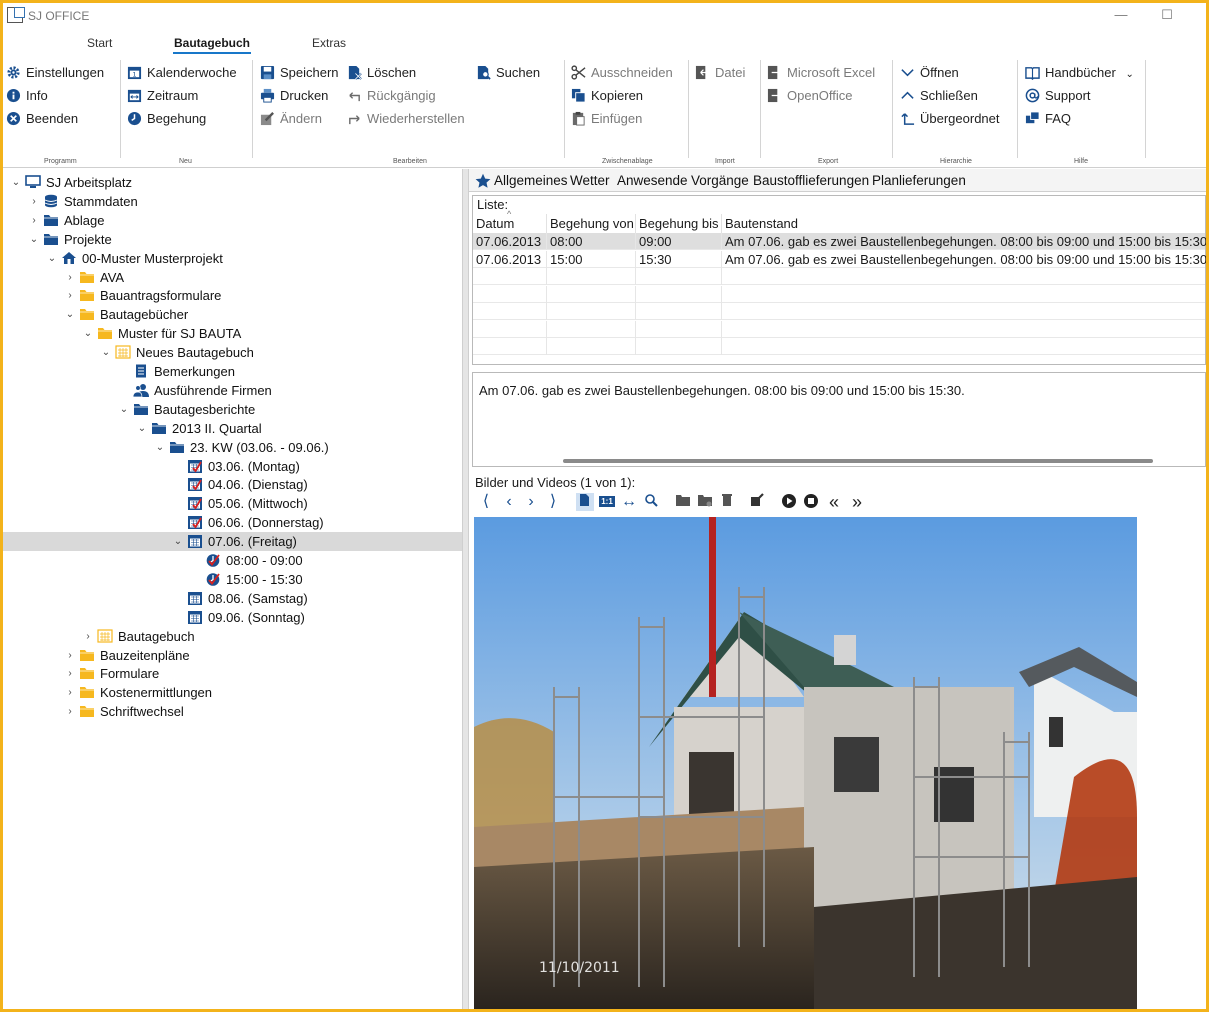  I want to click on pane-splitter, so click(465, 589).